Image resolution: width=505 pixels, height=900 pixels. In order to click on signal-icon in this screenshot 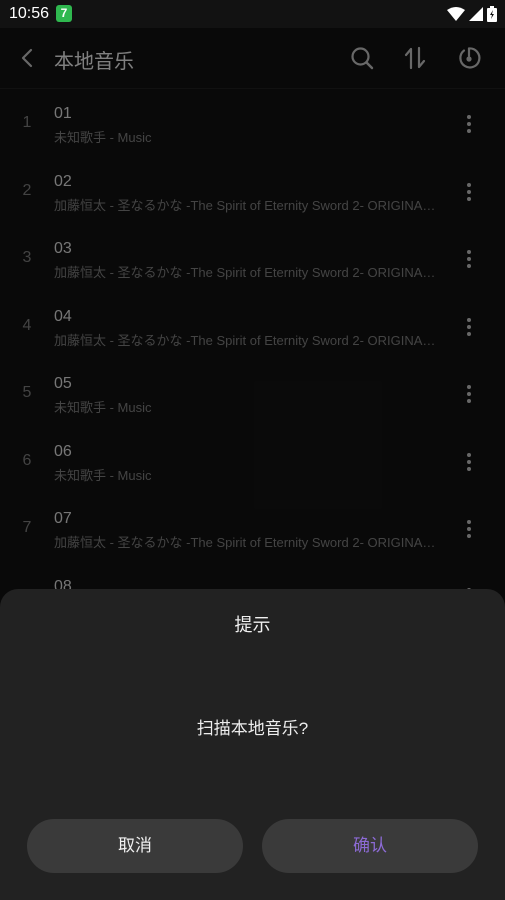, I will do `click(476, 14)`.